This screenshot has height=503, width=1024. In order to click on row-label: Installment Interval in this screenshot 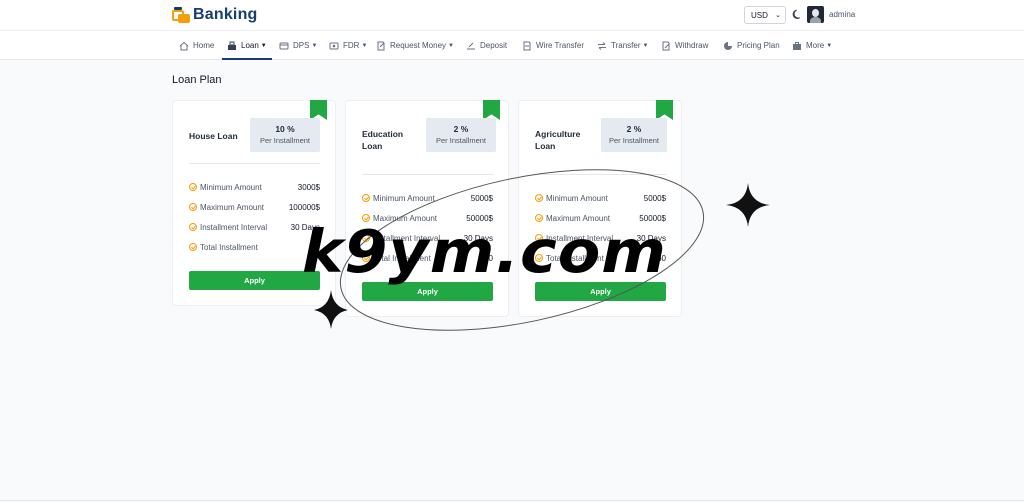, I will do `click(234, 227)`.